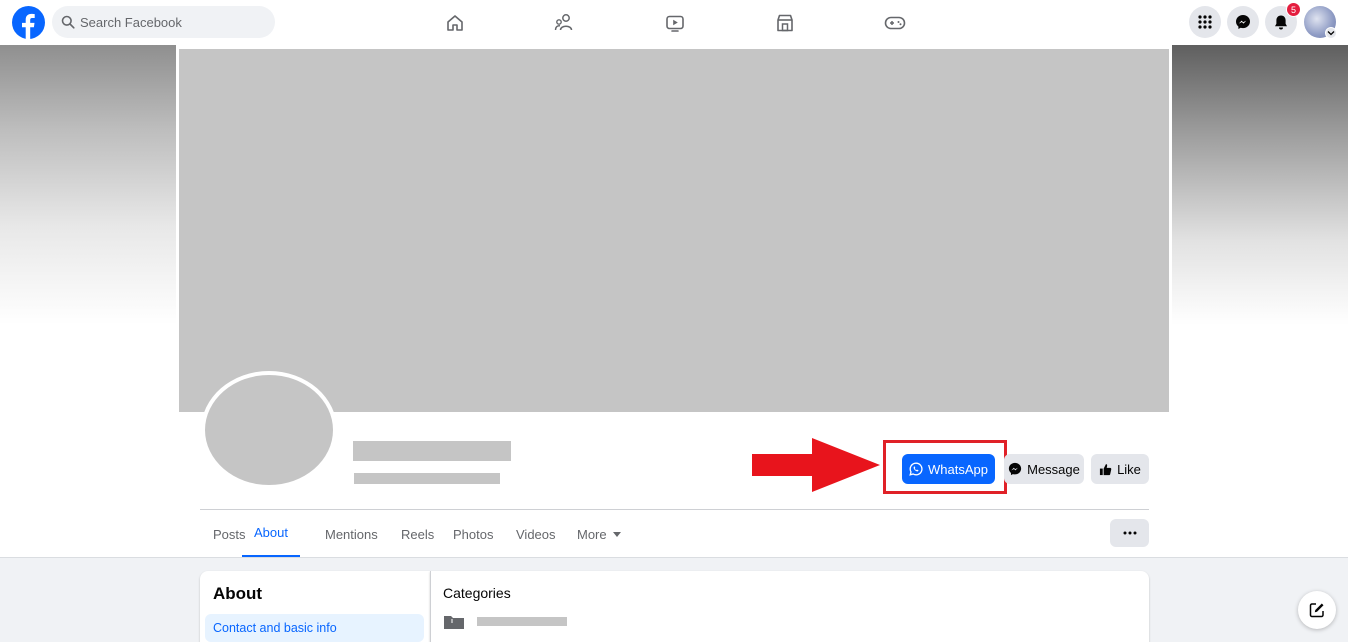 This screenshot has height=642, width=1348. I want to click on tab-posts: Posts, so click(229, 534).